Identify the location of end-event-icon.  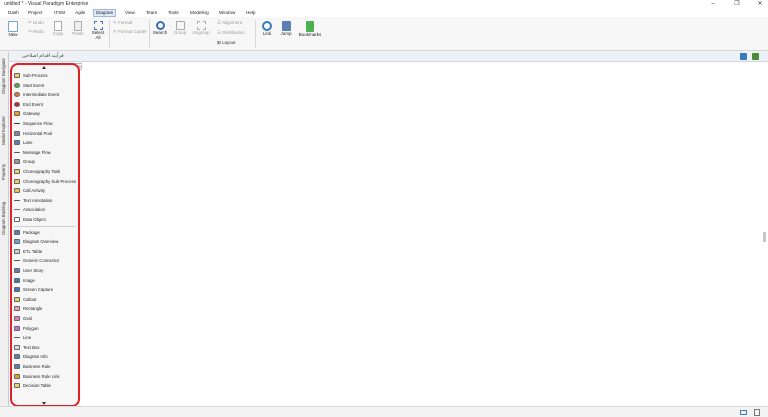
(17, 104).